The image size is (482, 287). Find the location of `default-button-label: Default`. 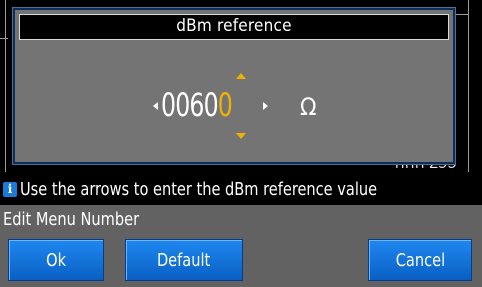

default-button-label: Default is located at coordinates (184, 260).